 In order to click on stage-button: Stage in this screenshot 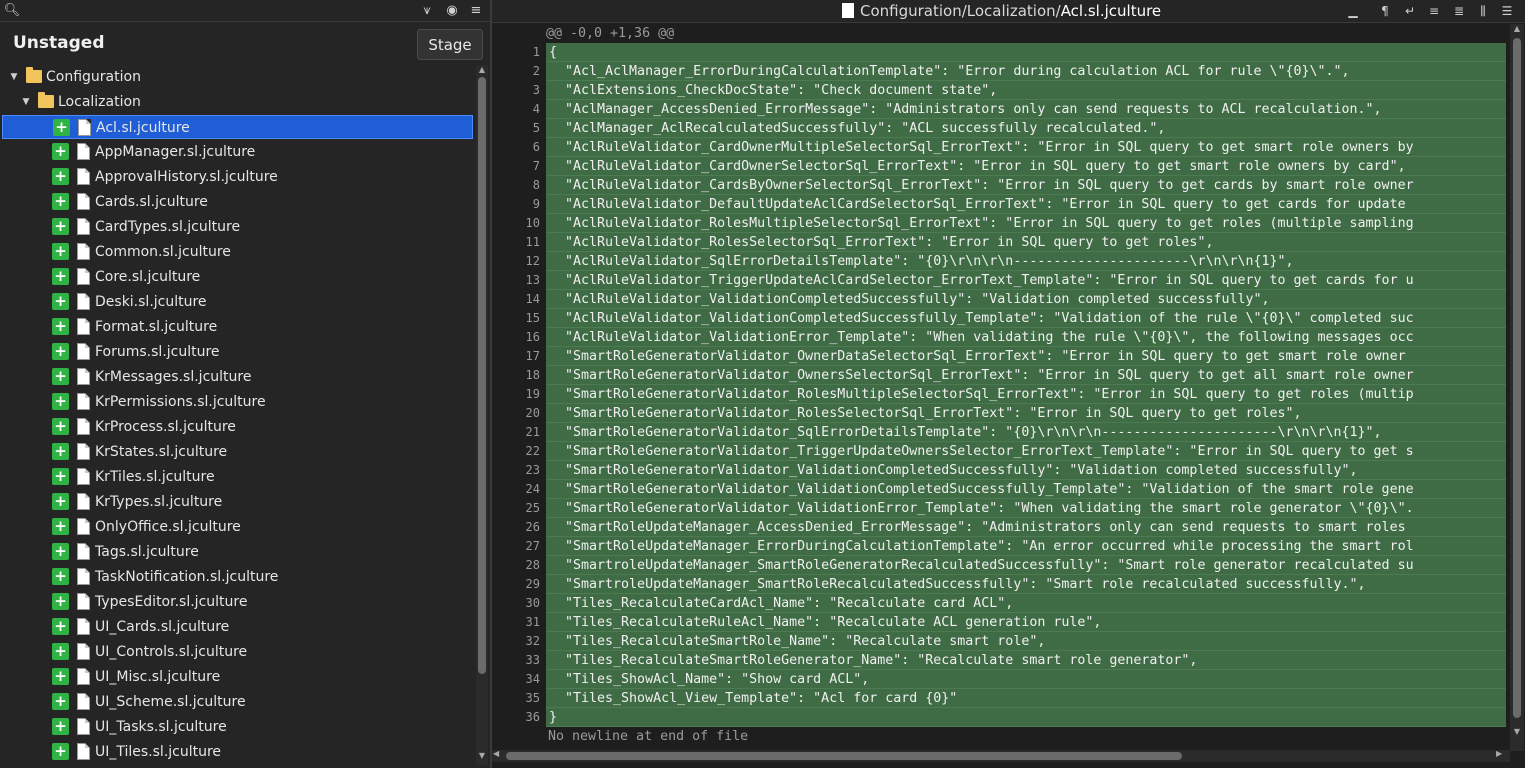, I will do `click(450, 44)`.